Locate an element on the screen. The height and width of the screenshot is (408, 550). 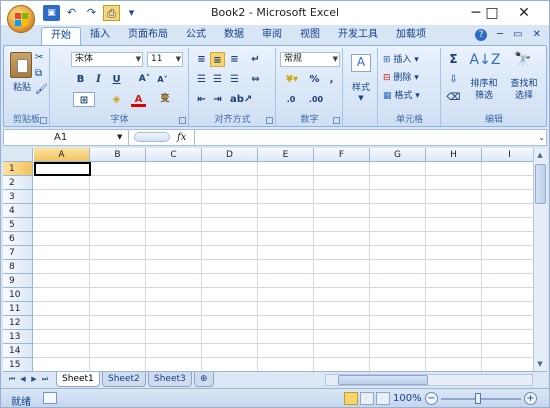
column-header: I is located at coordinates (507, 155).